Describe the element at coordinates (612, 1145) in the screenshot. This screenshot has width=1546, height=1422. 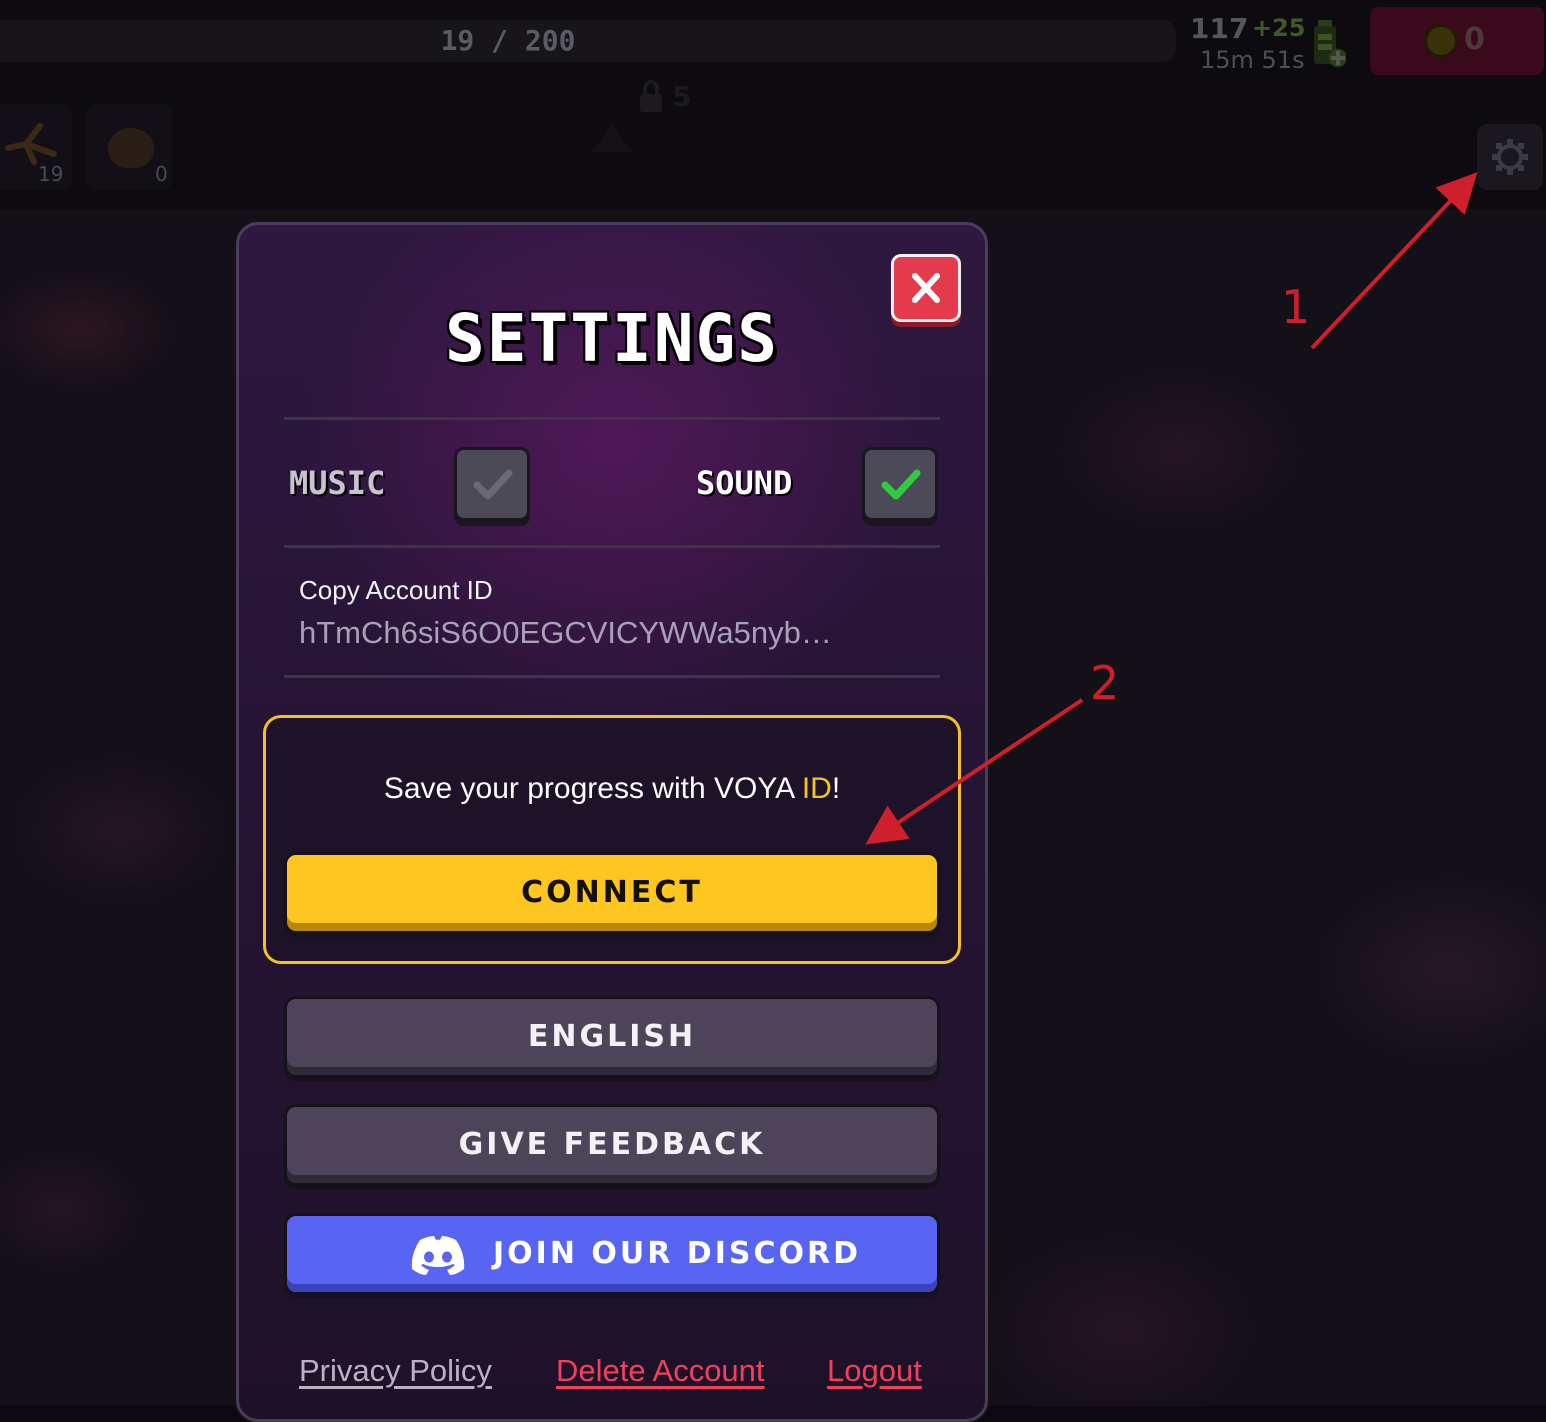
I see `give-feedback-button: GIVE FEEDBACK` at that location.